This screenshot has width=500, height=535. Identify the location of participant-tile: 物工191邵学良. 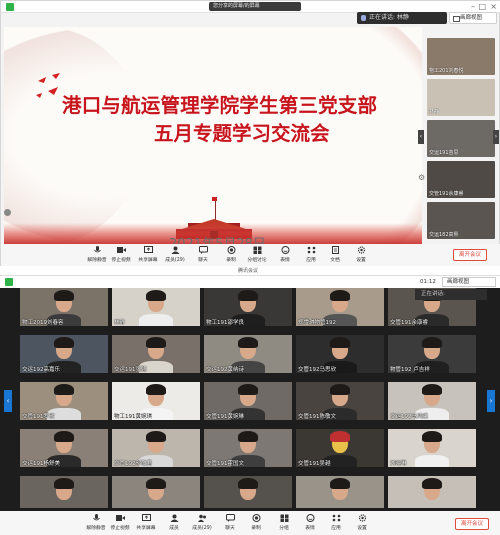
(248, 307).